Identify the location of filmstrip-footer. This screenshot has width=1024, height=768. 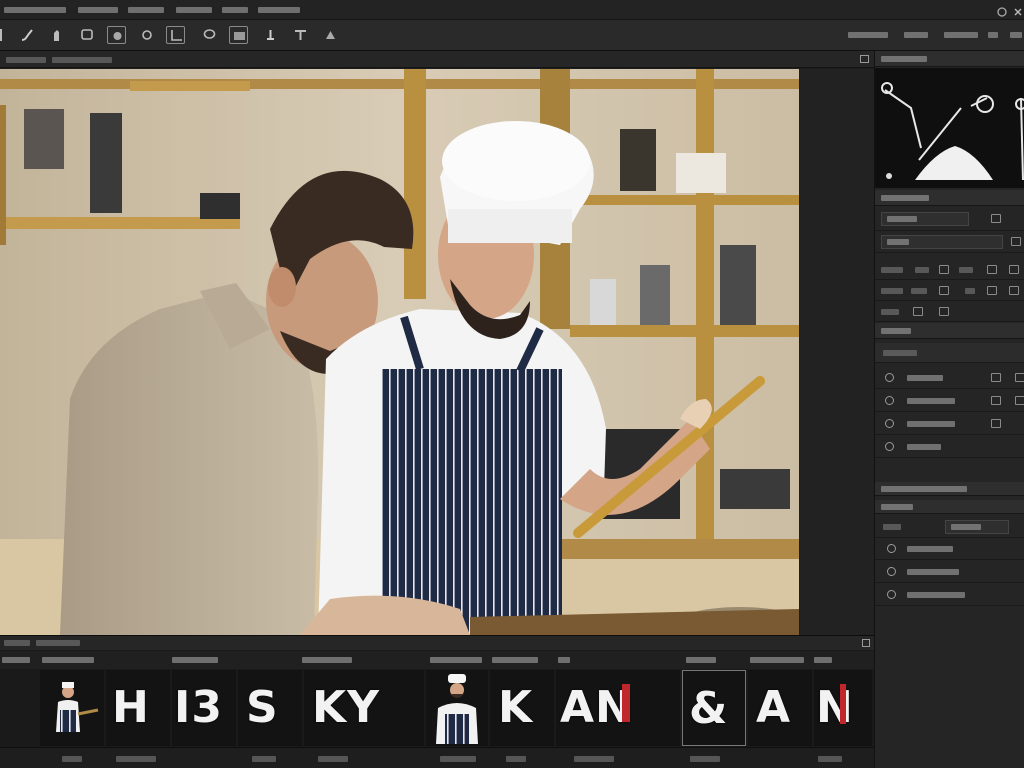
(437, 757).